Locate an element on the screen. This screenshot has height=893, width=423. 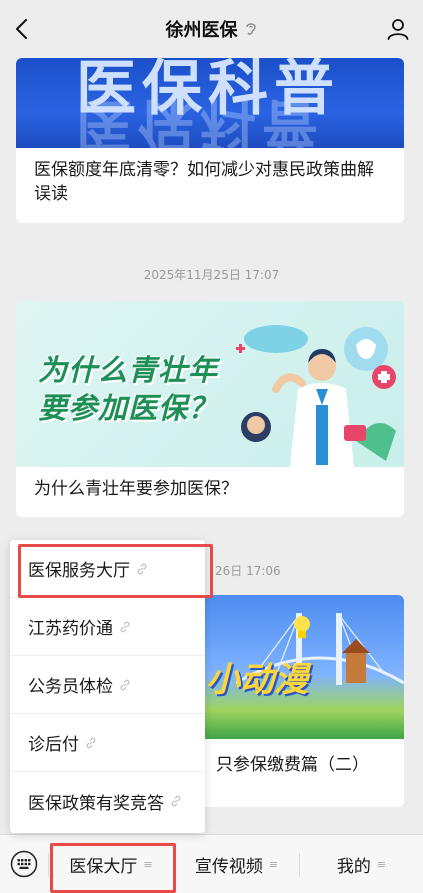
title-wrap: 徐州医保 is located at coordinates (212, 29).